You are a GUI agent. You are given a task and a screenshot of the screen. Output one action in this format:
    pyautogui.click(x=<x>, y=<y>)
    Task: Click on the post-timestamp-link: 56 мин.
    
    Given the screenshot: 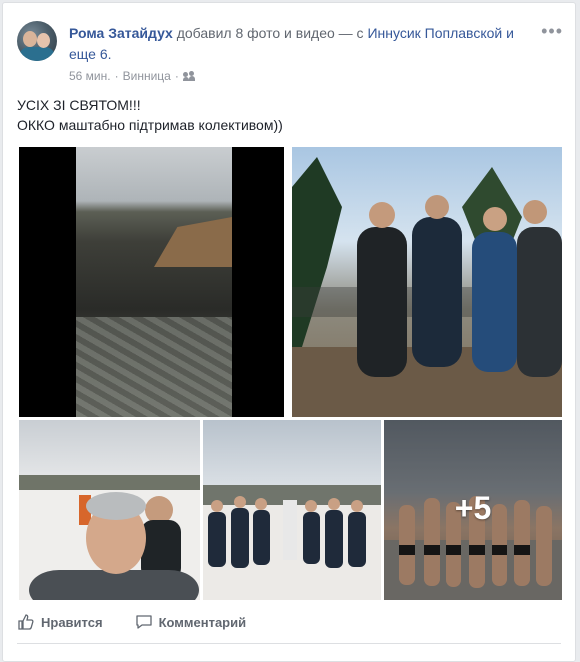 What is the action you would take?
    pyautogui.click(x=90, y=76)
    